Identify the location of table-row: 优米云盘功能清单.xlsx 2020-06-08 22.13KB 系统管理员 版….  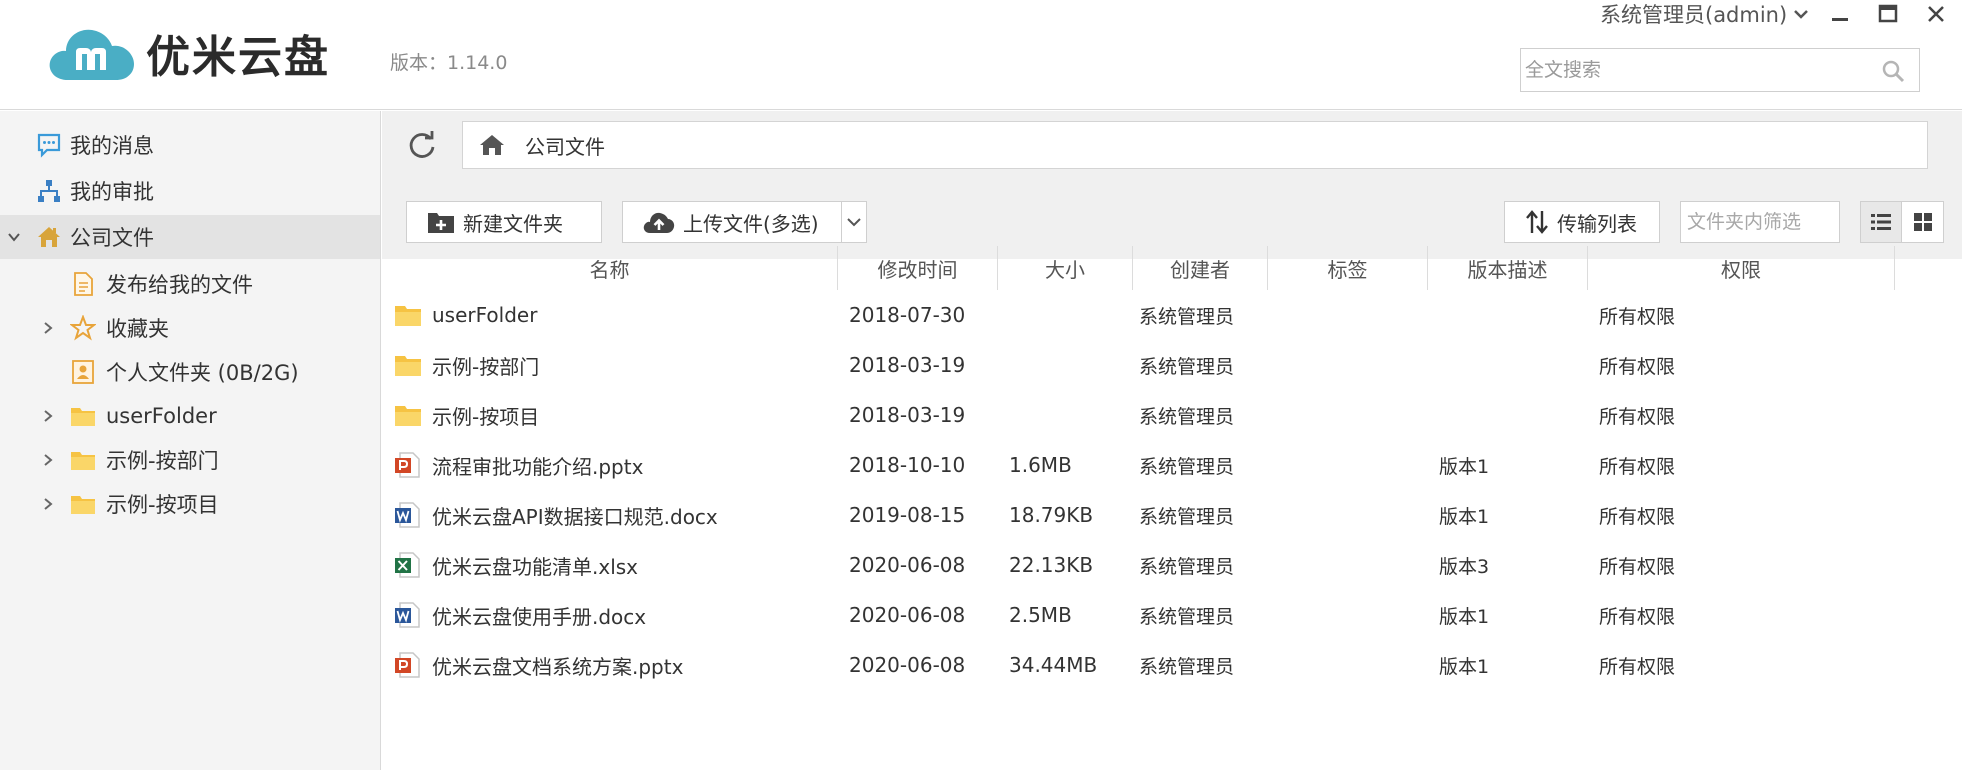
(1172, 565).